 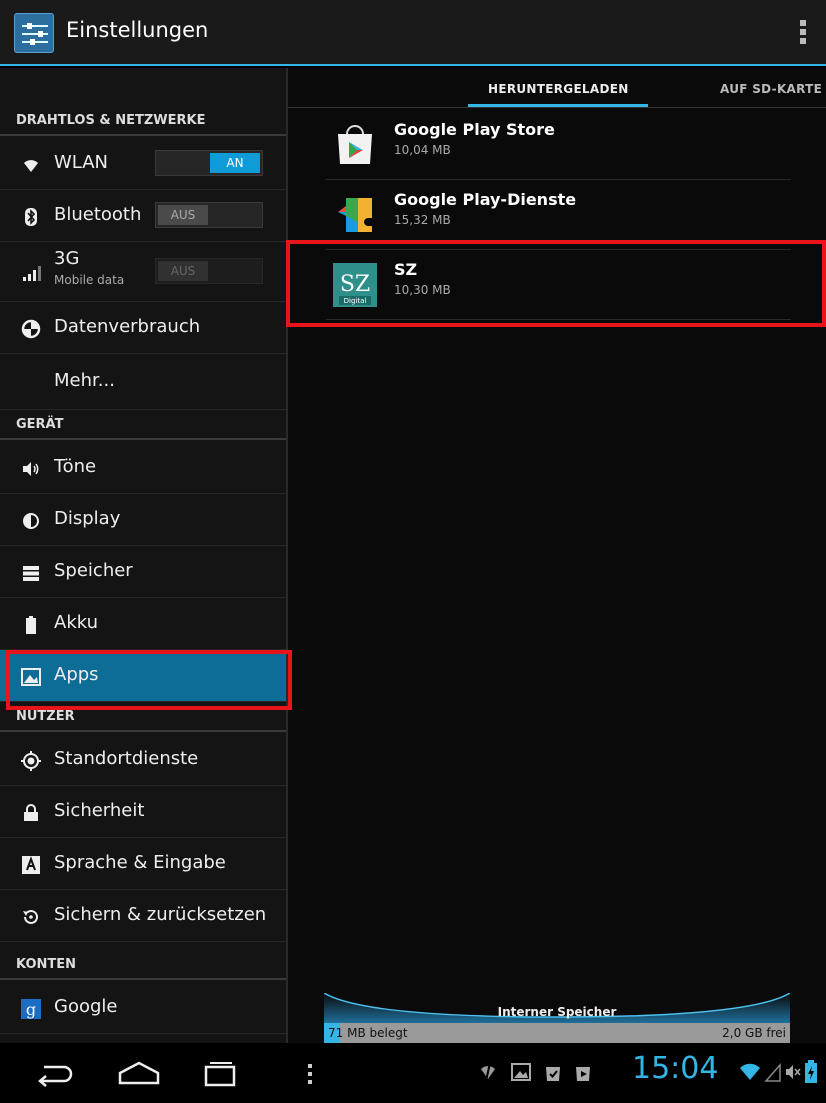 What do you see at coordinates (355, 144) in the screenshot?
I see `play-store-icon` at bounding box center [355, 144].